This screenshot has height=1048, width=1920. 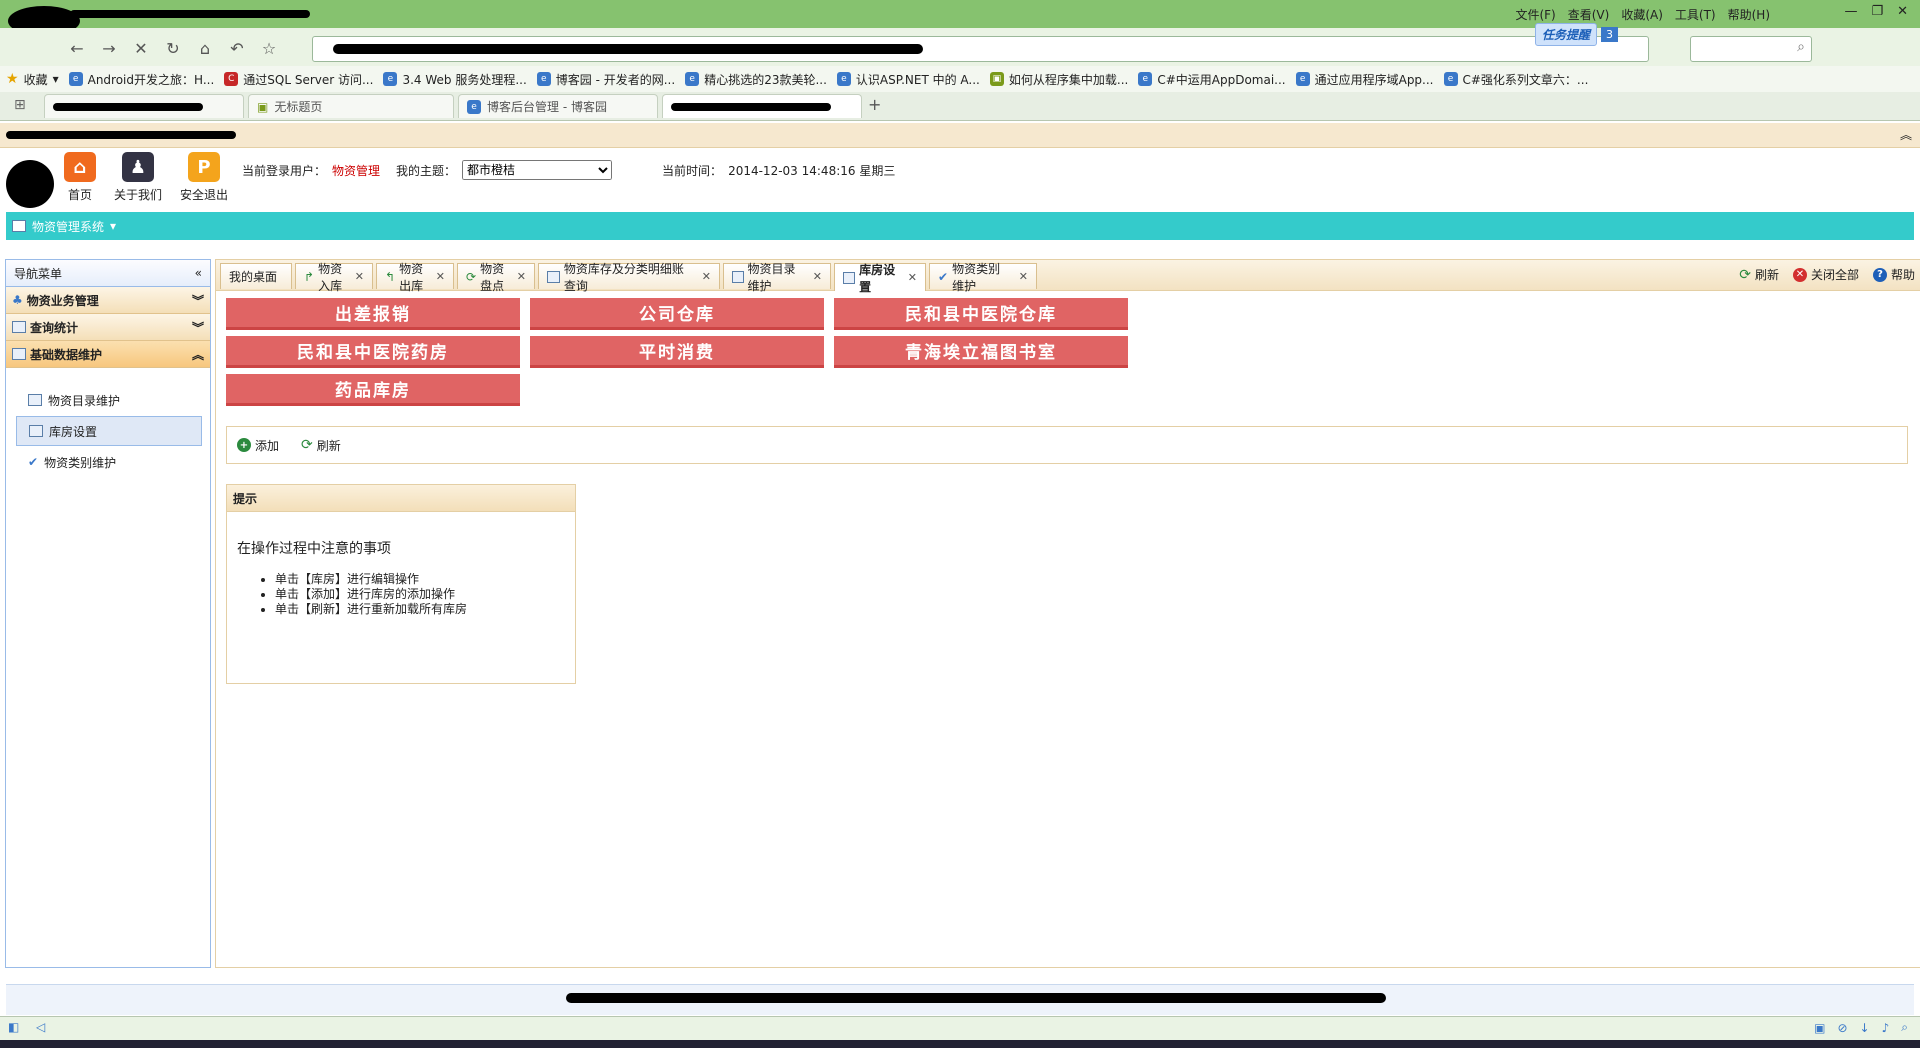 I want to click on help-button: ? 帮助, so click(x=1893, y=274).